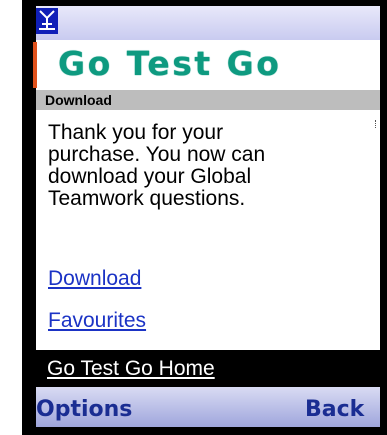  I want to click on antenna-signal-icon, so click(47, 21).